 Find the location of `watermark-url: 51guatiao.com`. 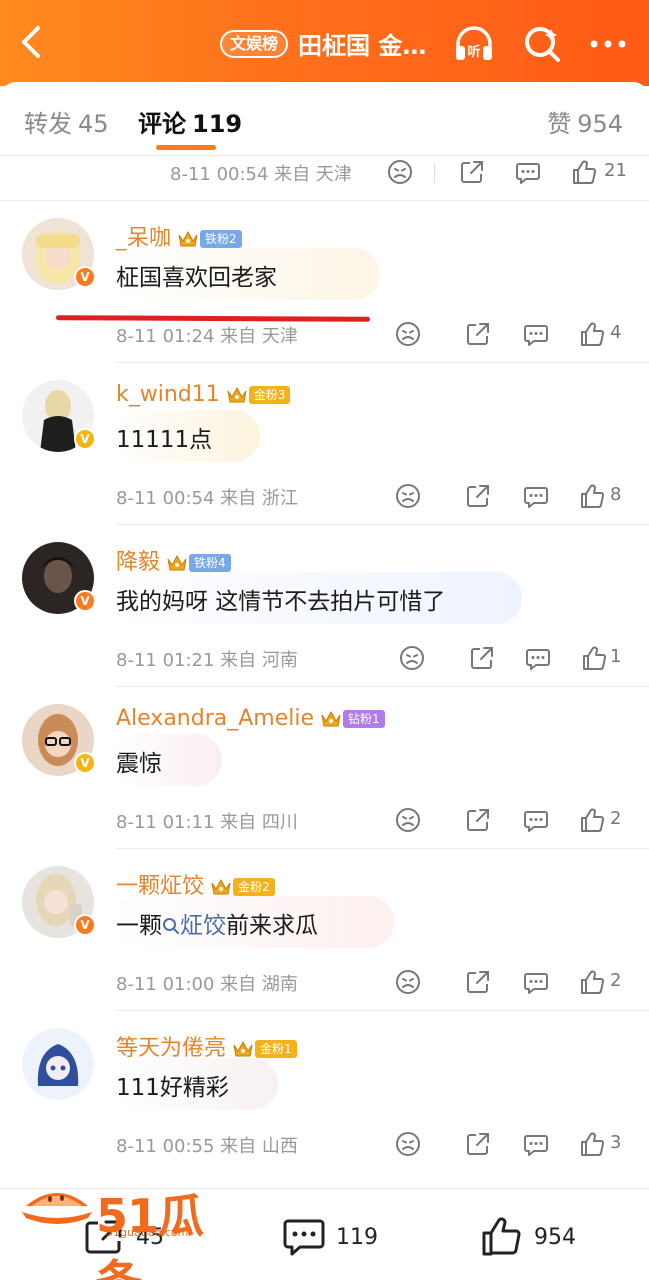

watermark-url: 51guatiao.com is located at coordinates (147, 1232).